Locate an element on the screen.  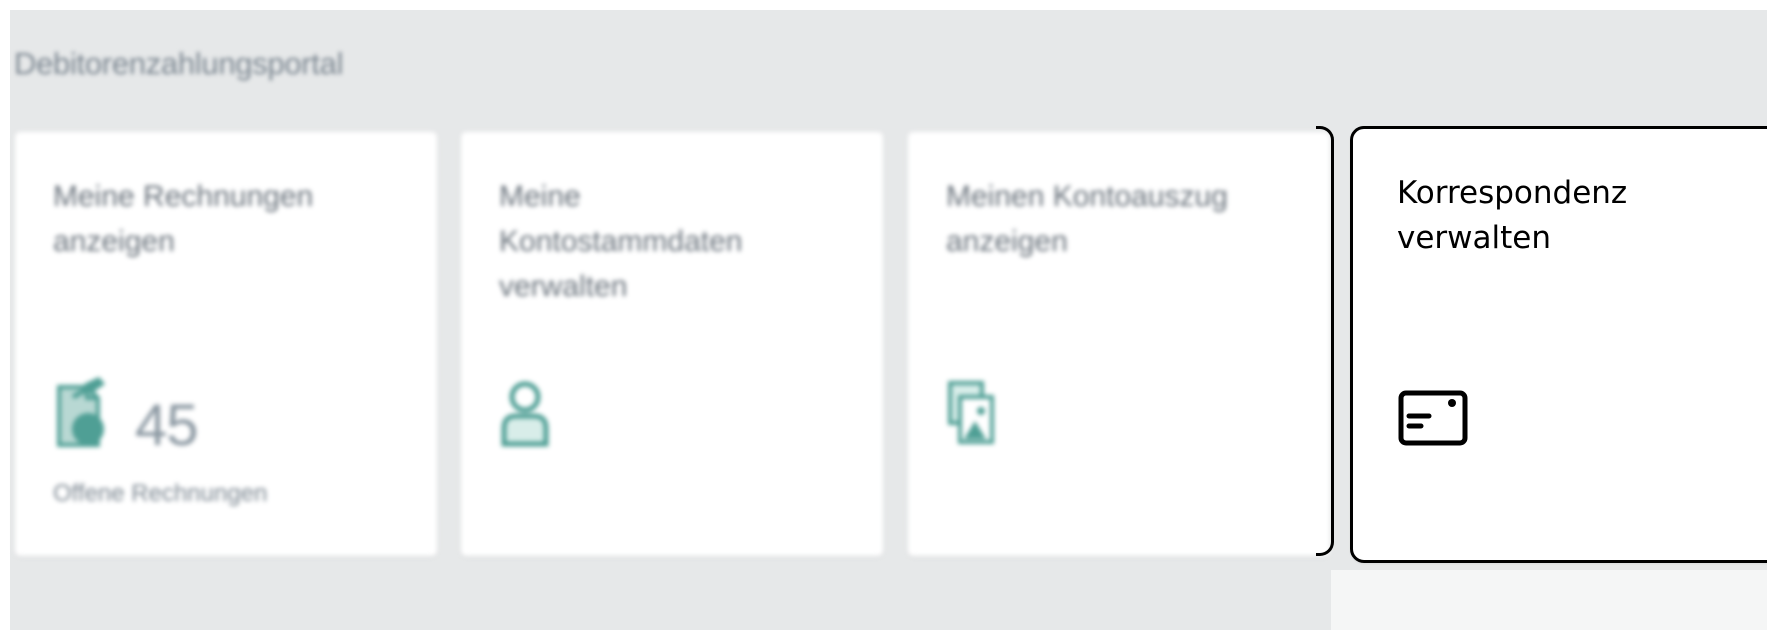
focus-bracket is located at coordinates (1325, 341).